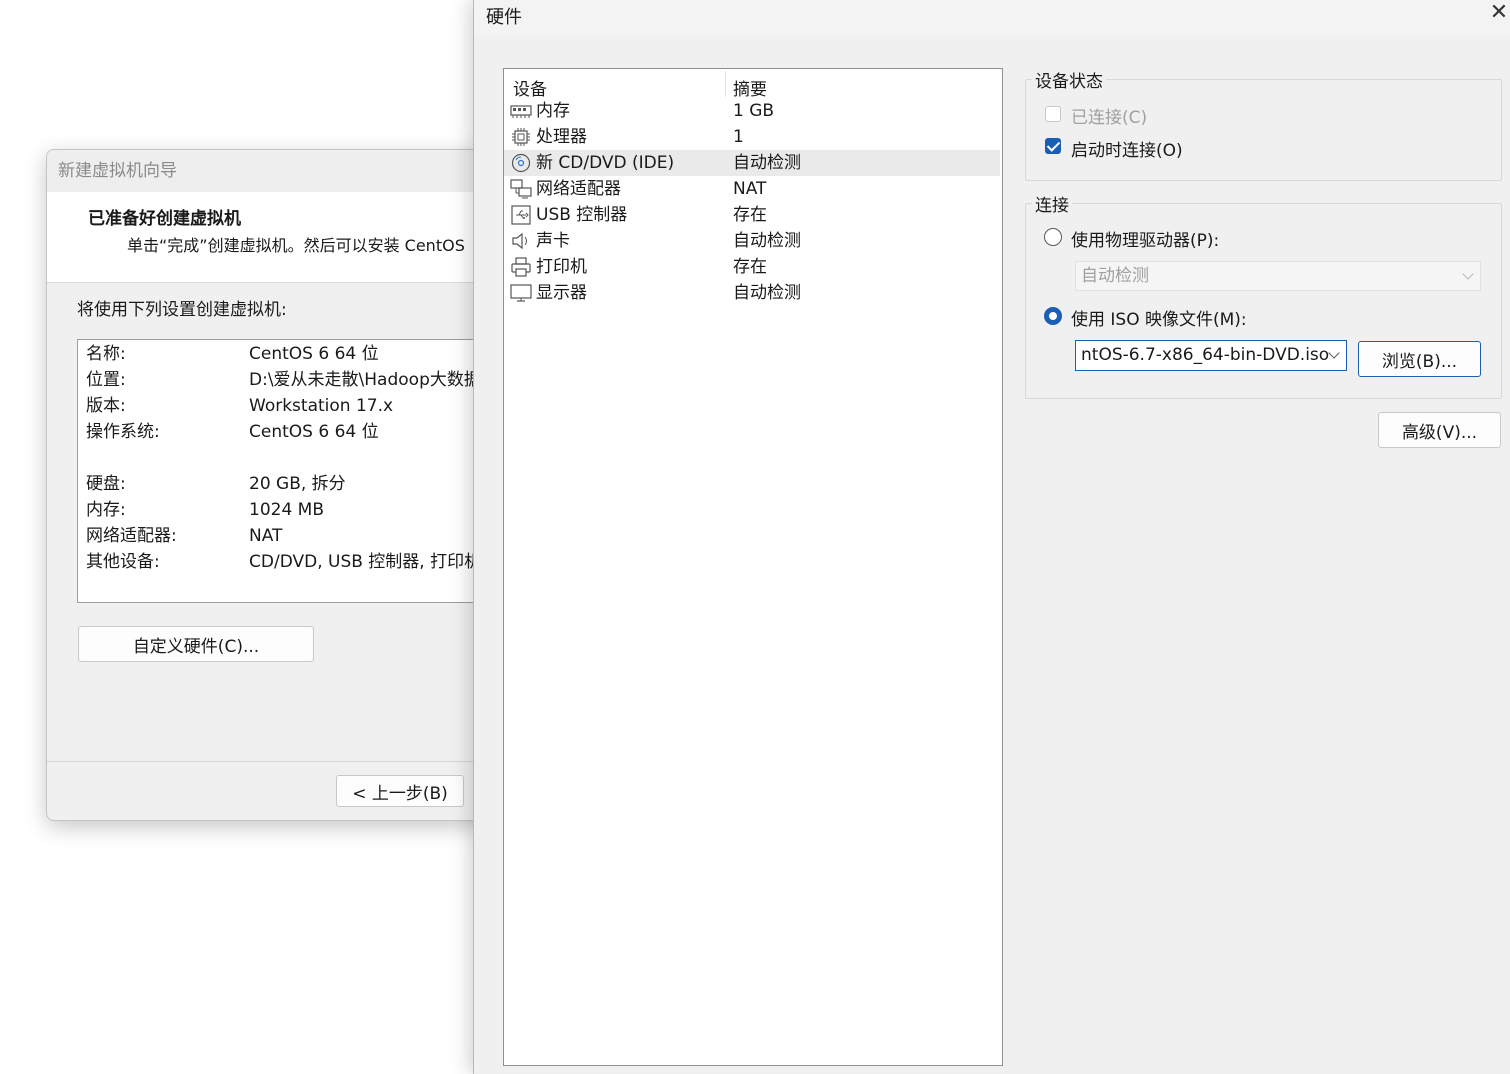 The image size is (1510, 1074). Describe the element at coordinates (521, 189) in the screenshot. I see `network-adapter-icon` at that location.